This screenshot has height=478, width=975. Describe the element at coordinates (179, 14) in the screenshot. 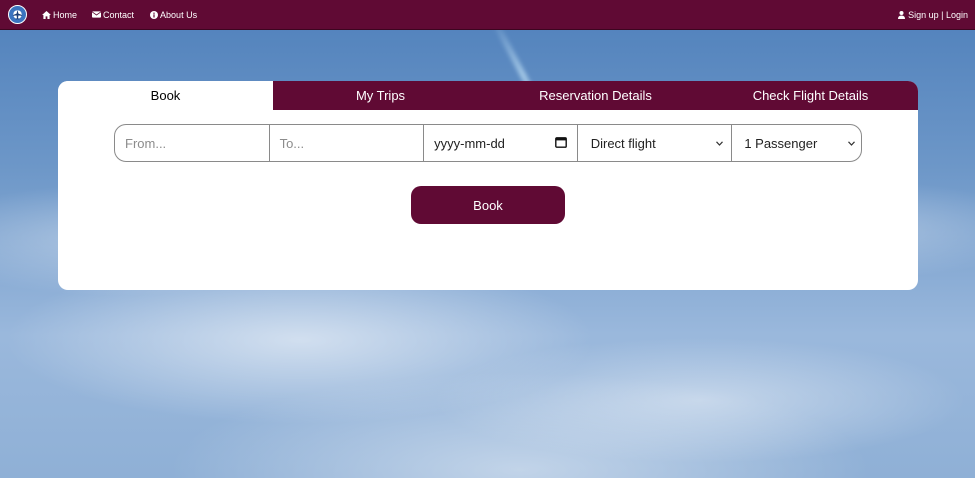

I see `nav-about-label: About Us` at that location.